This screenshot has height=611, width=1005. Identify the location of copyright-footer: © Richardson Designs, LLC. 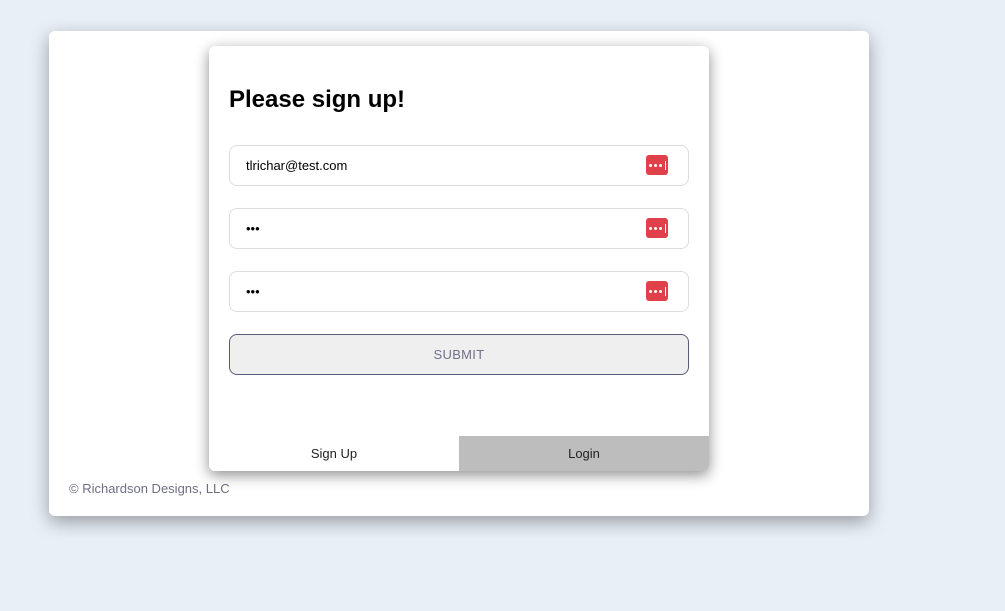
(149, 488).